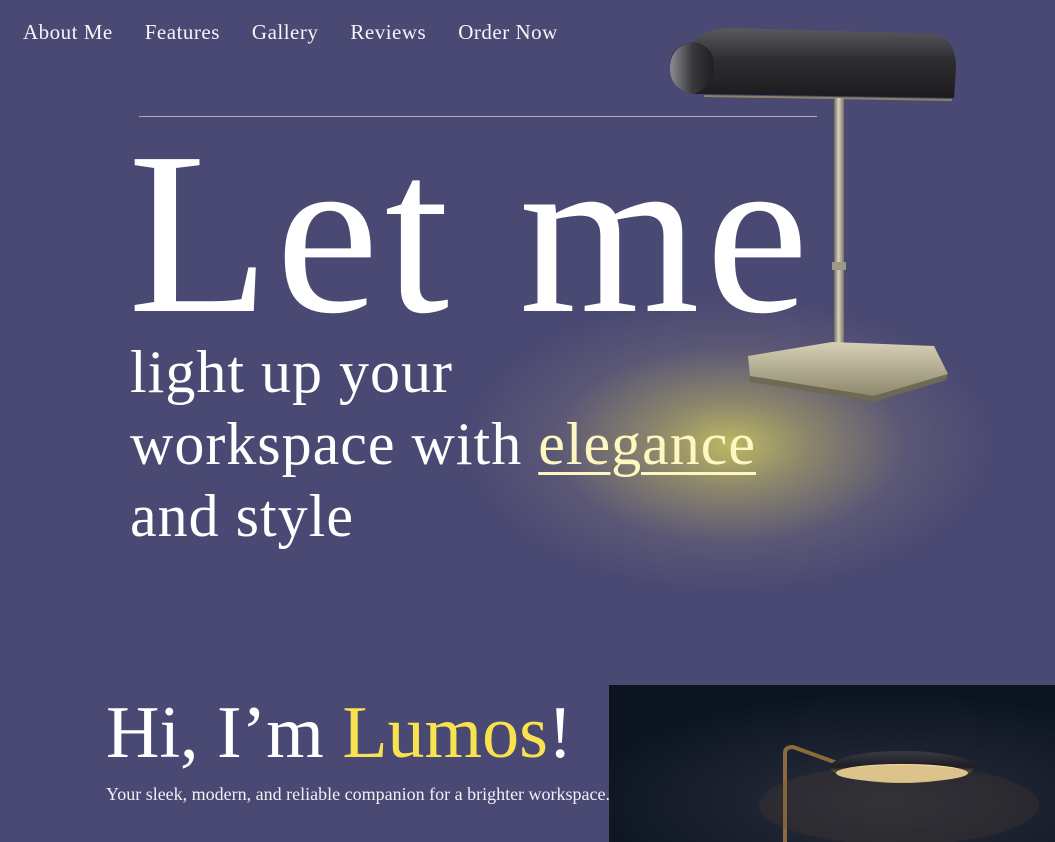 The height and width of the screenshot is (842, 1055). I want to click on hero-sub-line-3: and style, so click(242, 516).